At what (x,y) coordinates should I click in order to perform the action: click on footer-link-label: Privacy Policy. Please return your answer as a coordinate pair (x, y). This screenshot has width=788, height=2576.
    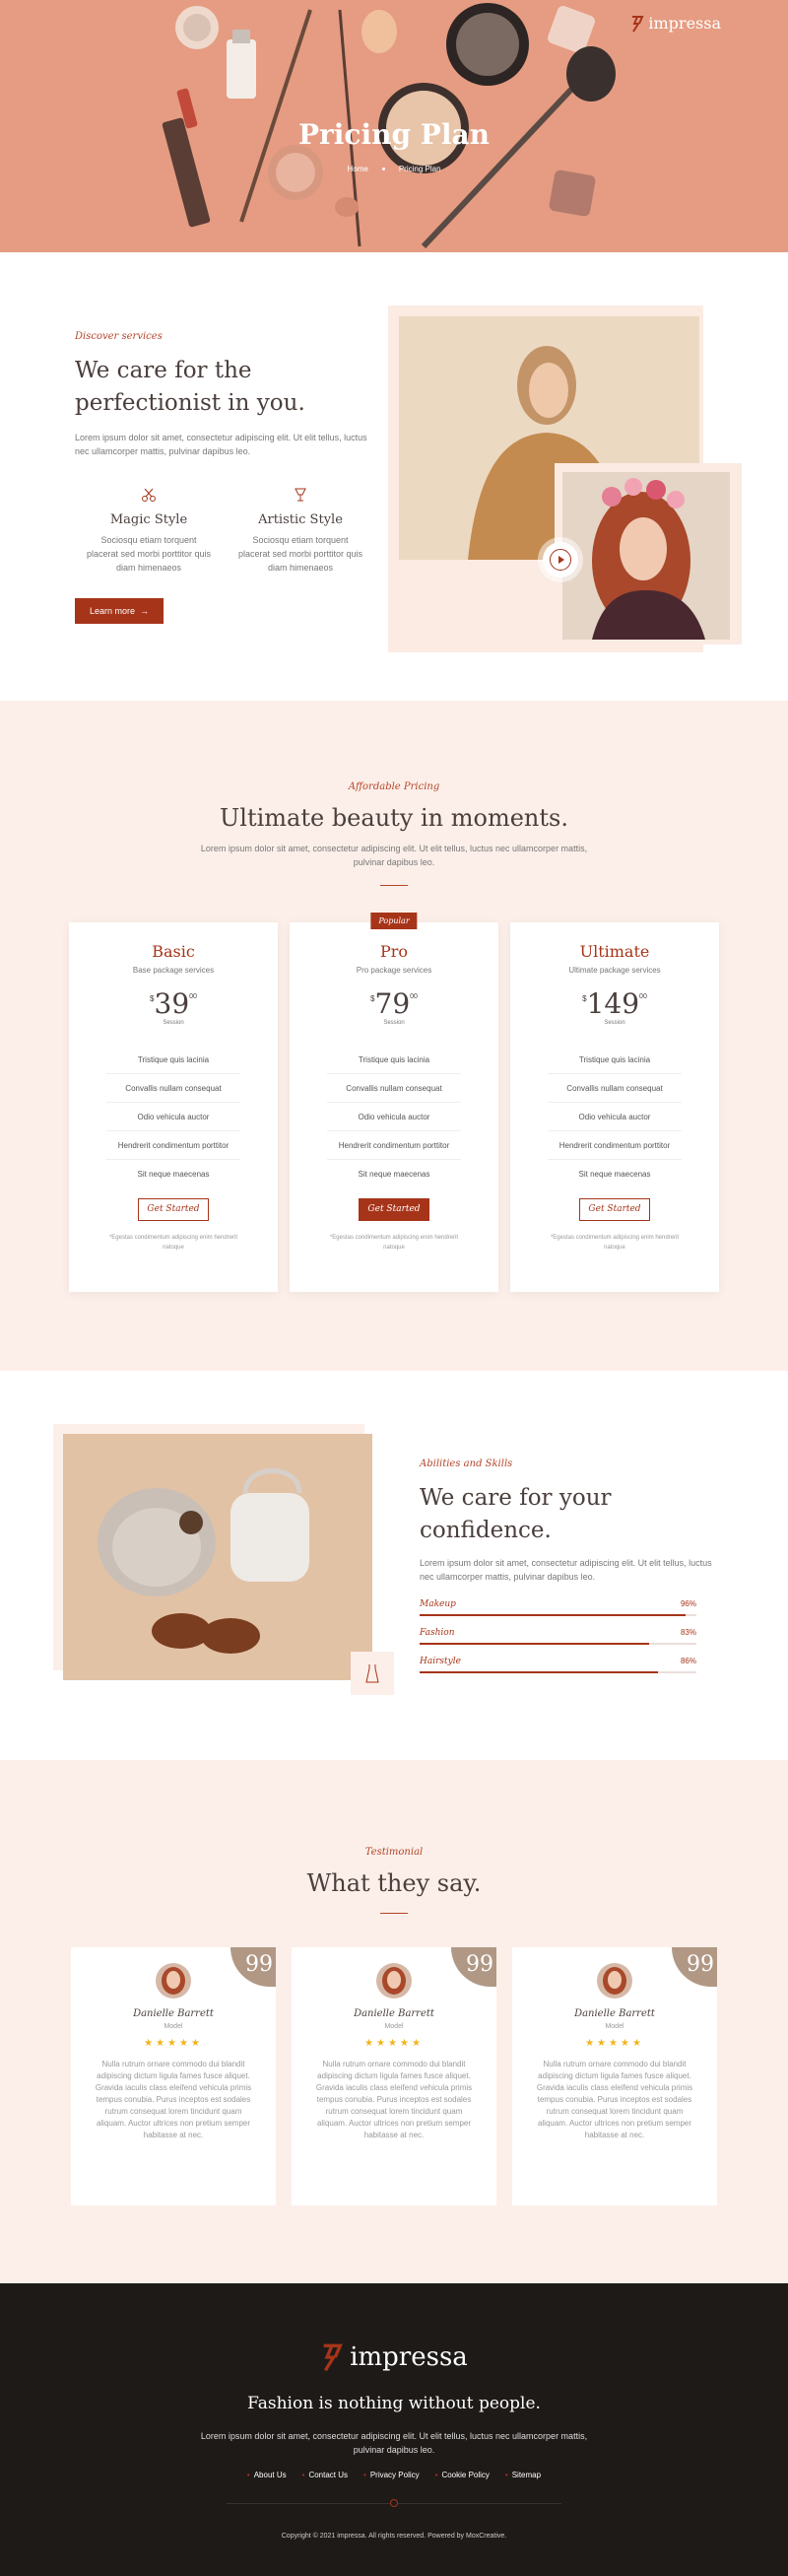
    Looking at the image, I should click on (394, 2475).